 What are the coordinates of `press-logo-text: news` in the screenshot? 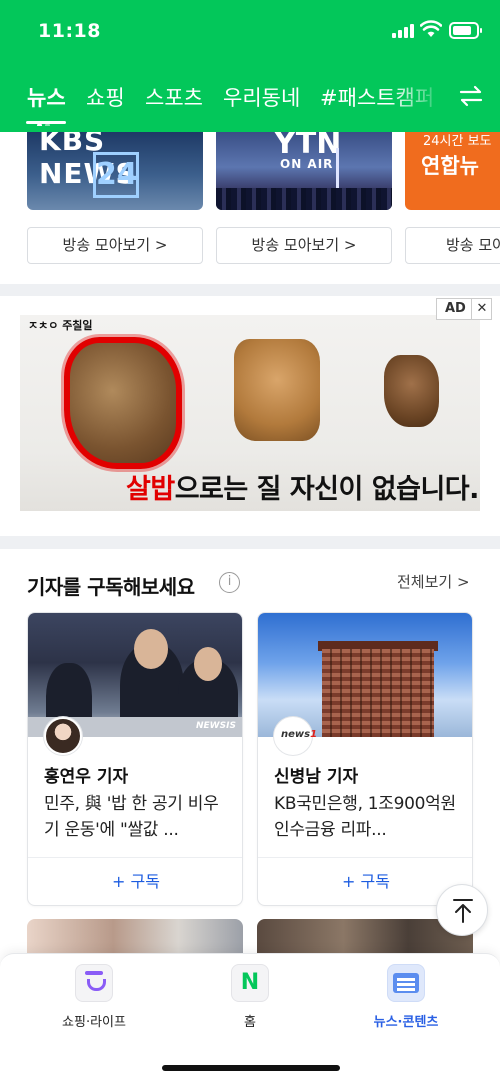 It's located at (296, 734).